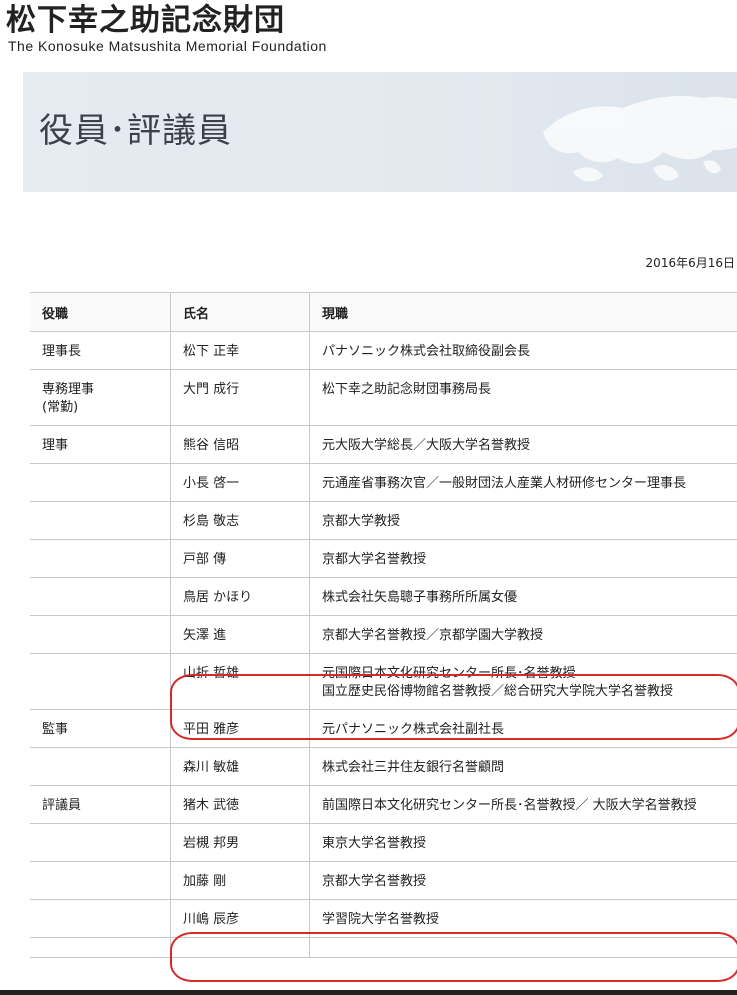 This screenshot has width=737, height=995. I want to click on name-cell: 山折 哲雄, so click(240, 681).